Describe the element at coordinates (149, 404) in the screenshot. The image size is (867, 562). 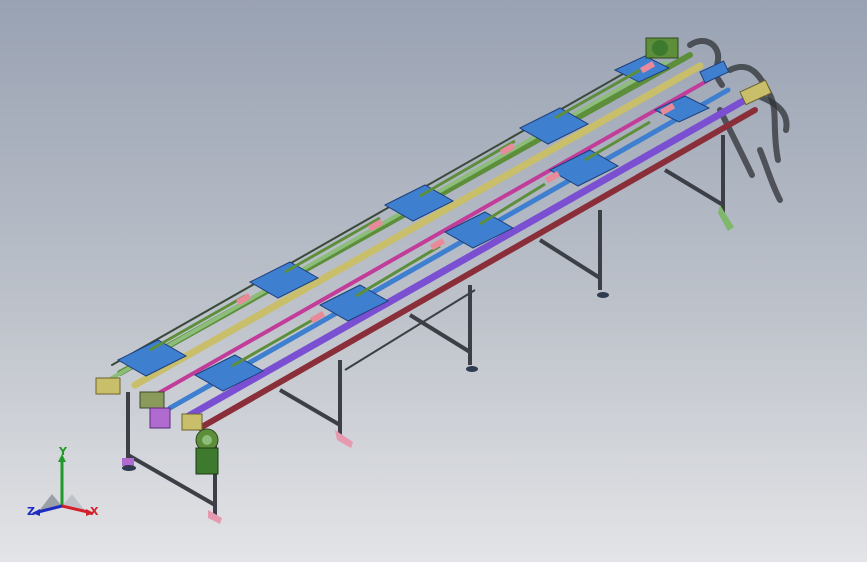
I see `left-end-assembly` at that location.